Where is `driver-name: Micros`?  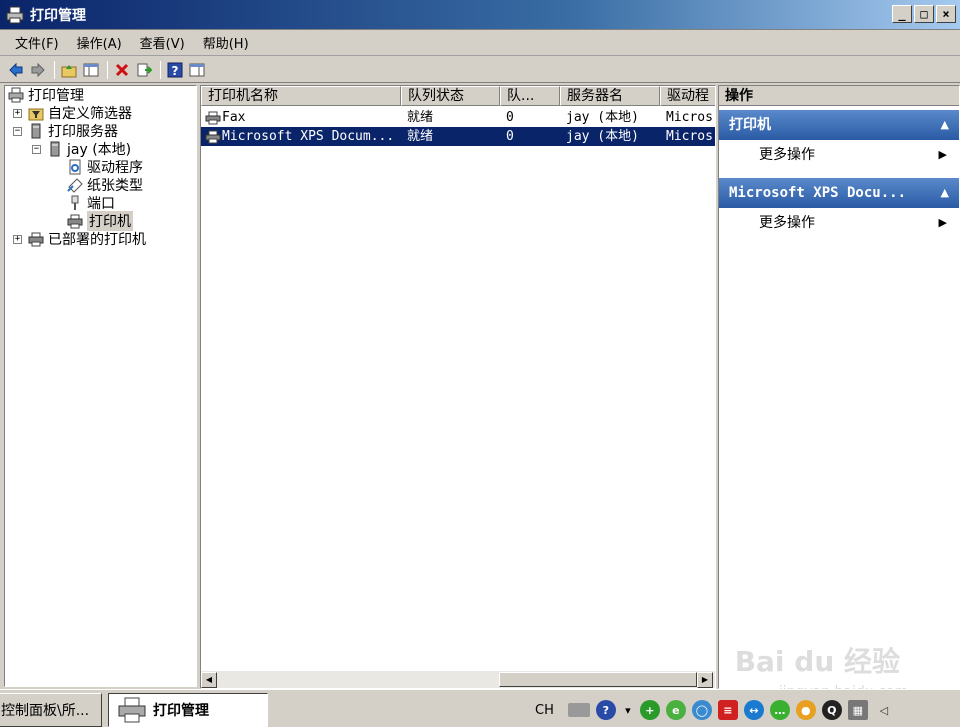 driver-name: Micros is located at coordinates (689, 136).